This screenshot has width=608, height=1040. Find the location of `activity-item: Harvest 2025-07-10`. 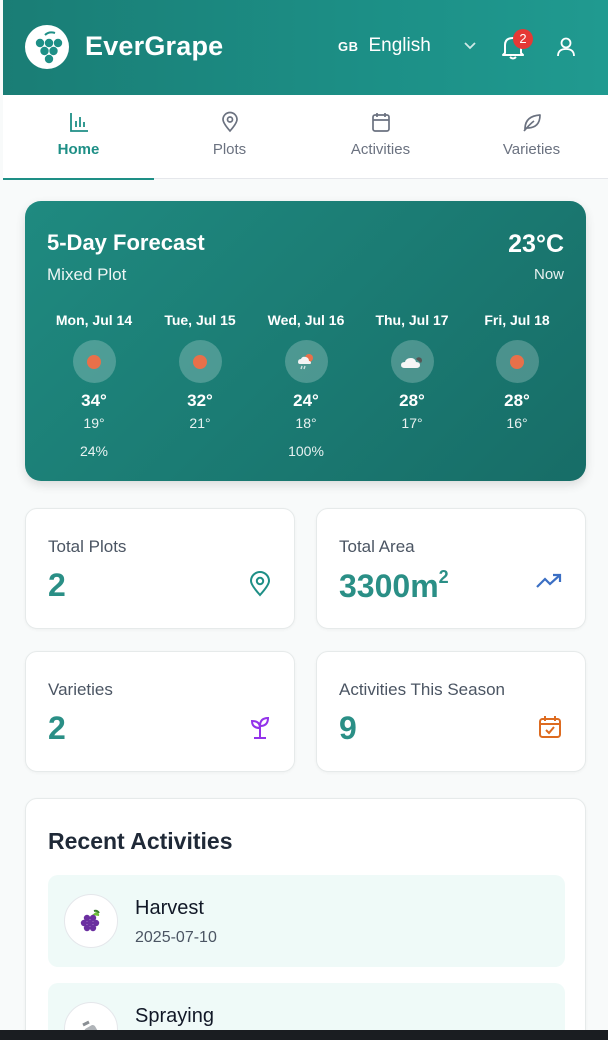

activity-item: Harvest 2025-07-10 is located at coordinates (306, 921).